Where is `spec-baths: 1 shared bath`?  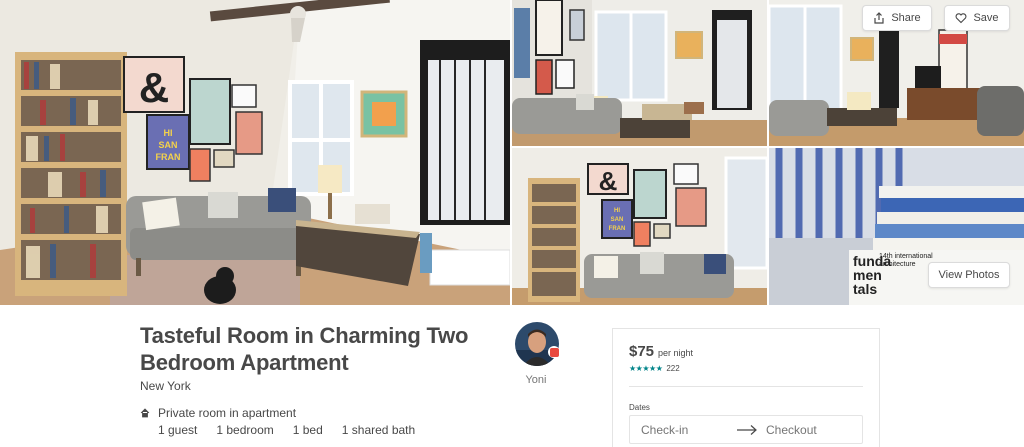 spec-baths: 1 shared bath is located at coordinates (378, 430).